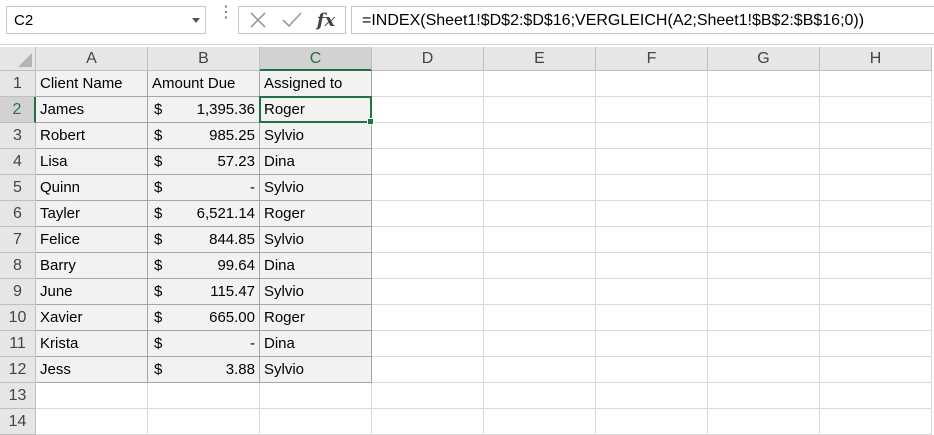 The height and width of the screenshot is (435, 934). What do you see at coordinates (652, 370) in the screenshot?
I see `cell-f12` at bounding box center [652, 370].